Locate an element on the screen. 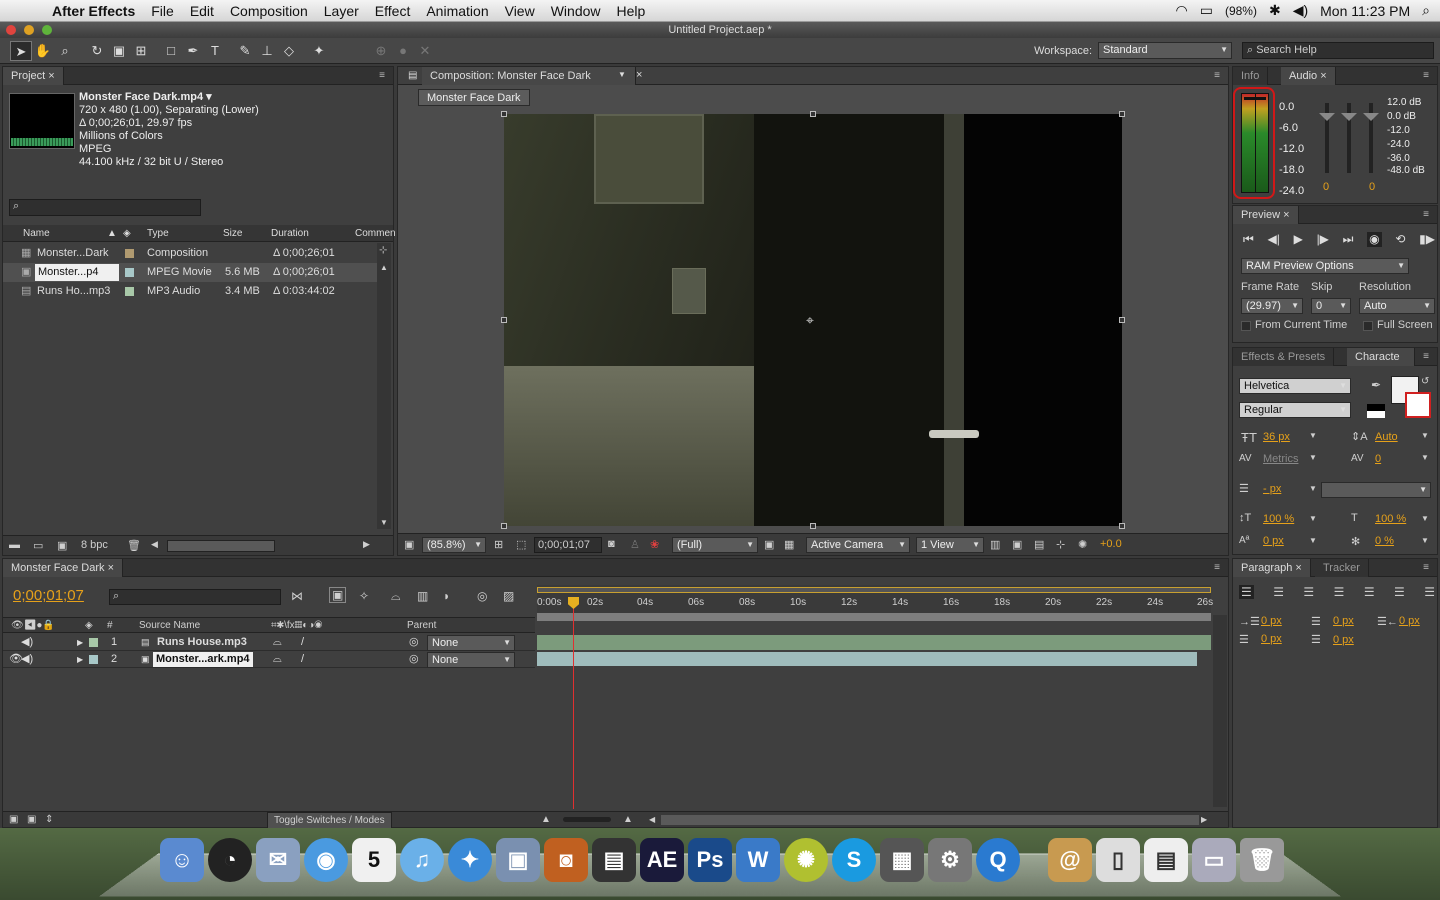 This screenshot has height=900, width=1440. live-update-icon: ▣ is located at coordinates (337, 595).